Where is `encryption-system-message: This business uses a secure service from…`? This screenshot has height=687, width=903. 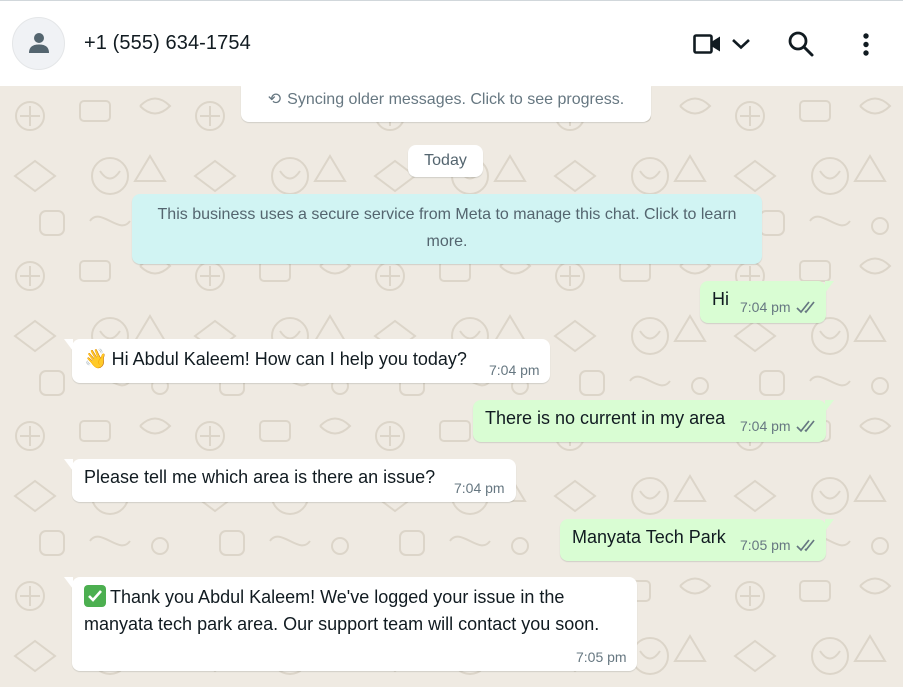
encryption-system-message: This business uses a secure service from… is located at coordinates (447, 229).